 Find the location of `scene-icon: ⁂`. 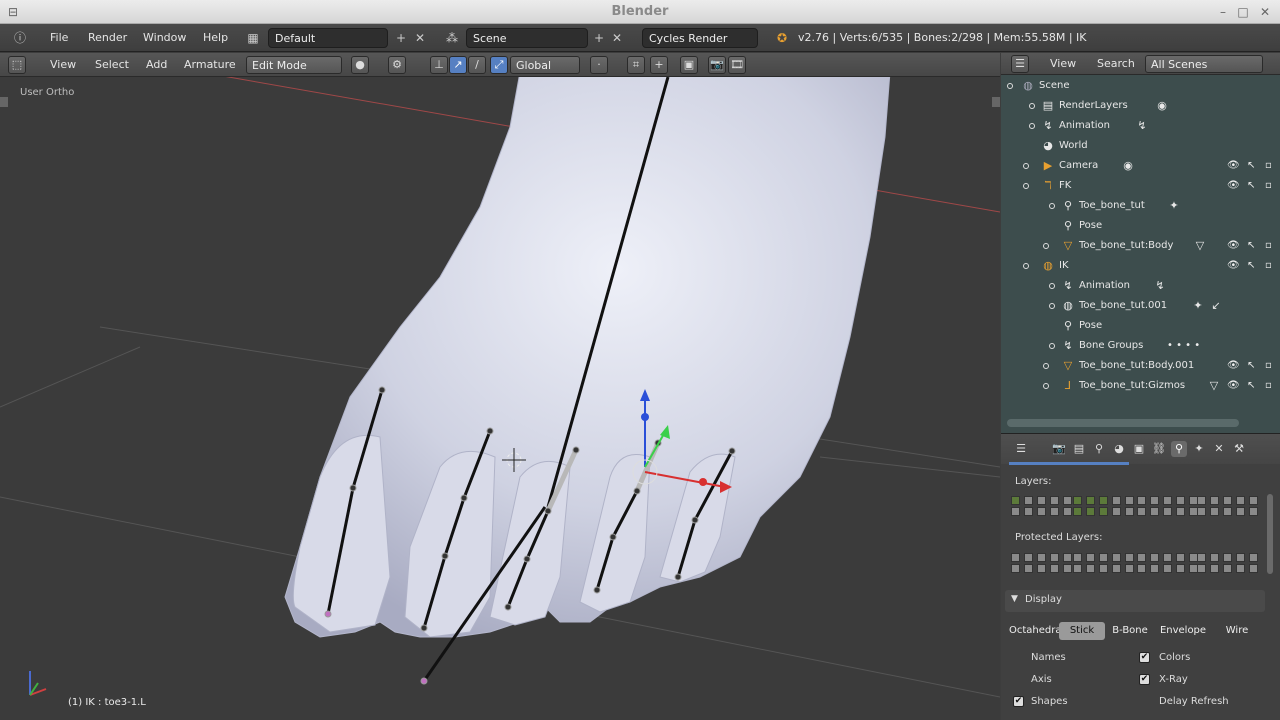

scene-icon: ⁂ is located at coordinates (452, 38).